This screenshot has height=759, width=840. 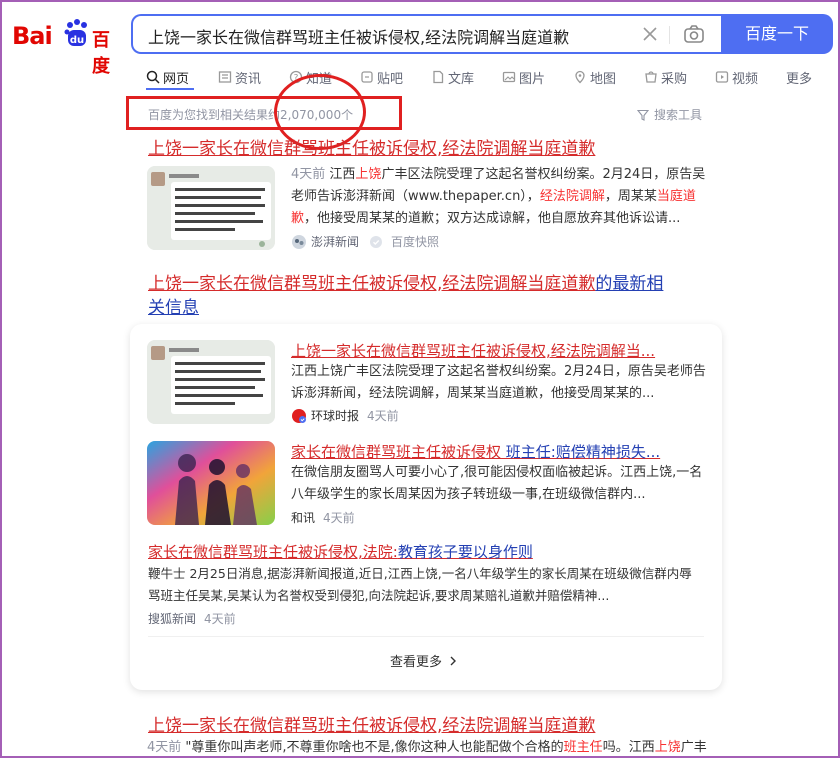 I want to click on tab-label: 图片, so click(x=532, y=79).